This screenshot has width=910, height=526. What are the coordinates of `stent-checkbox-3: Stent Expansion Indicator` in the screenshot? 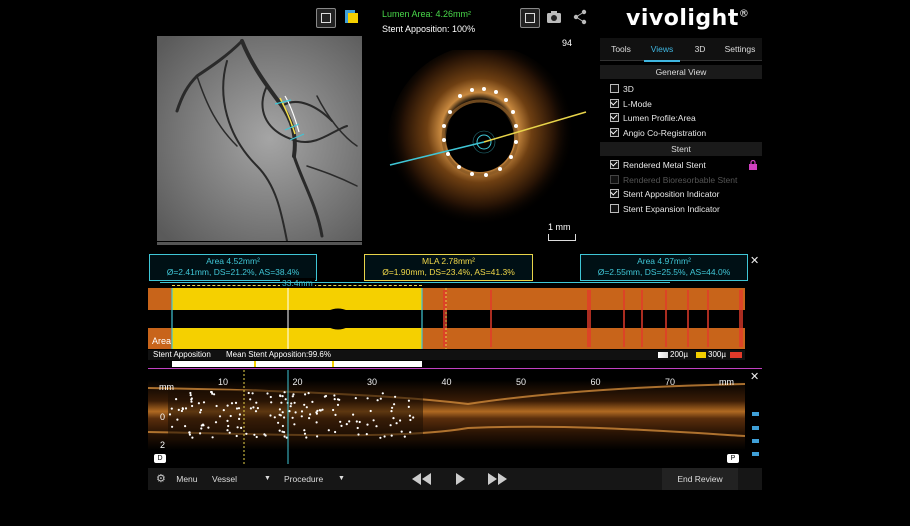 It's located at (665, 209).